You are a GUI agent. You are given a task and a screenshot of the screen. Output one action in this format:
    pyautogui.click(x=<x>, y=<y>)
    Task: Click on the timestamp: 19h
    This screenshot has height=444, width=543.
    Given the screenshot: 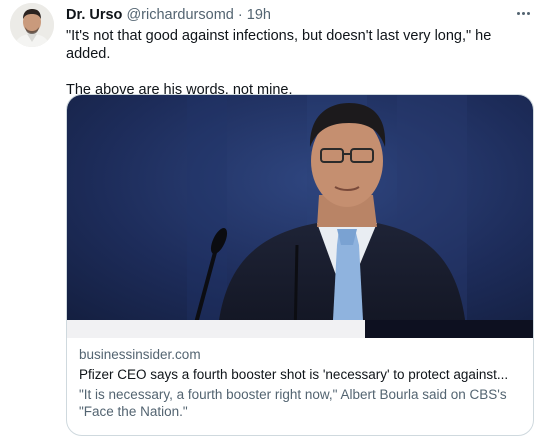 What is the action you would take?
    pyautogui.click(x=259, y=15)
    